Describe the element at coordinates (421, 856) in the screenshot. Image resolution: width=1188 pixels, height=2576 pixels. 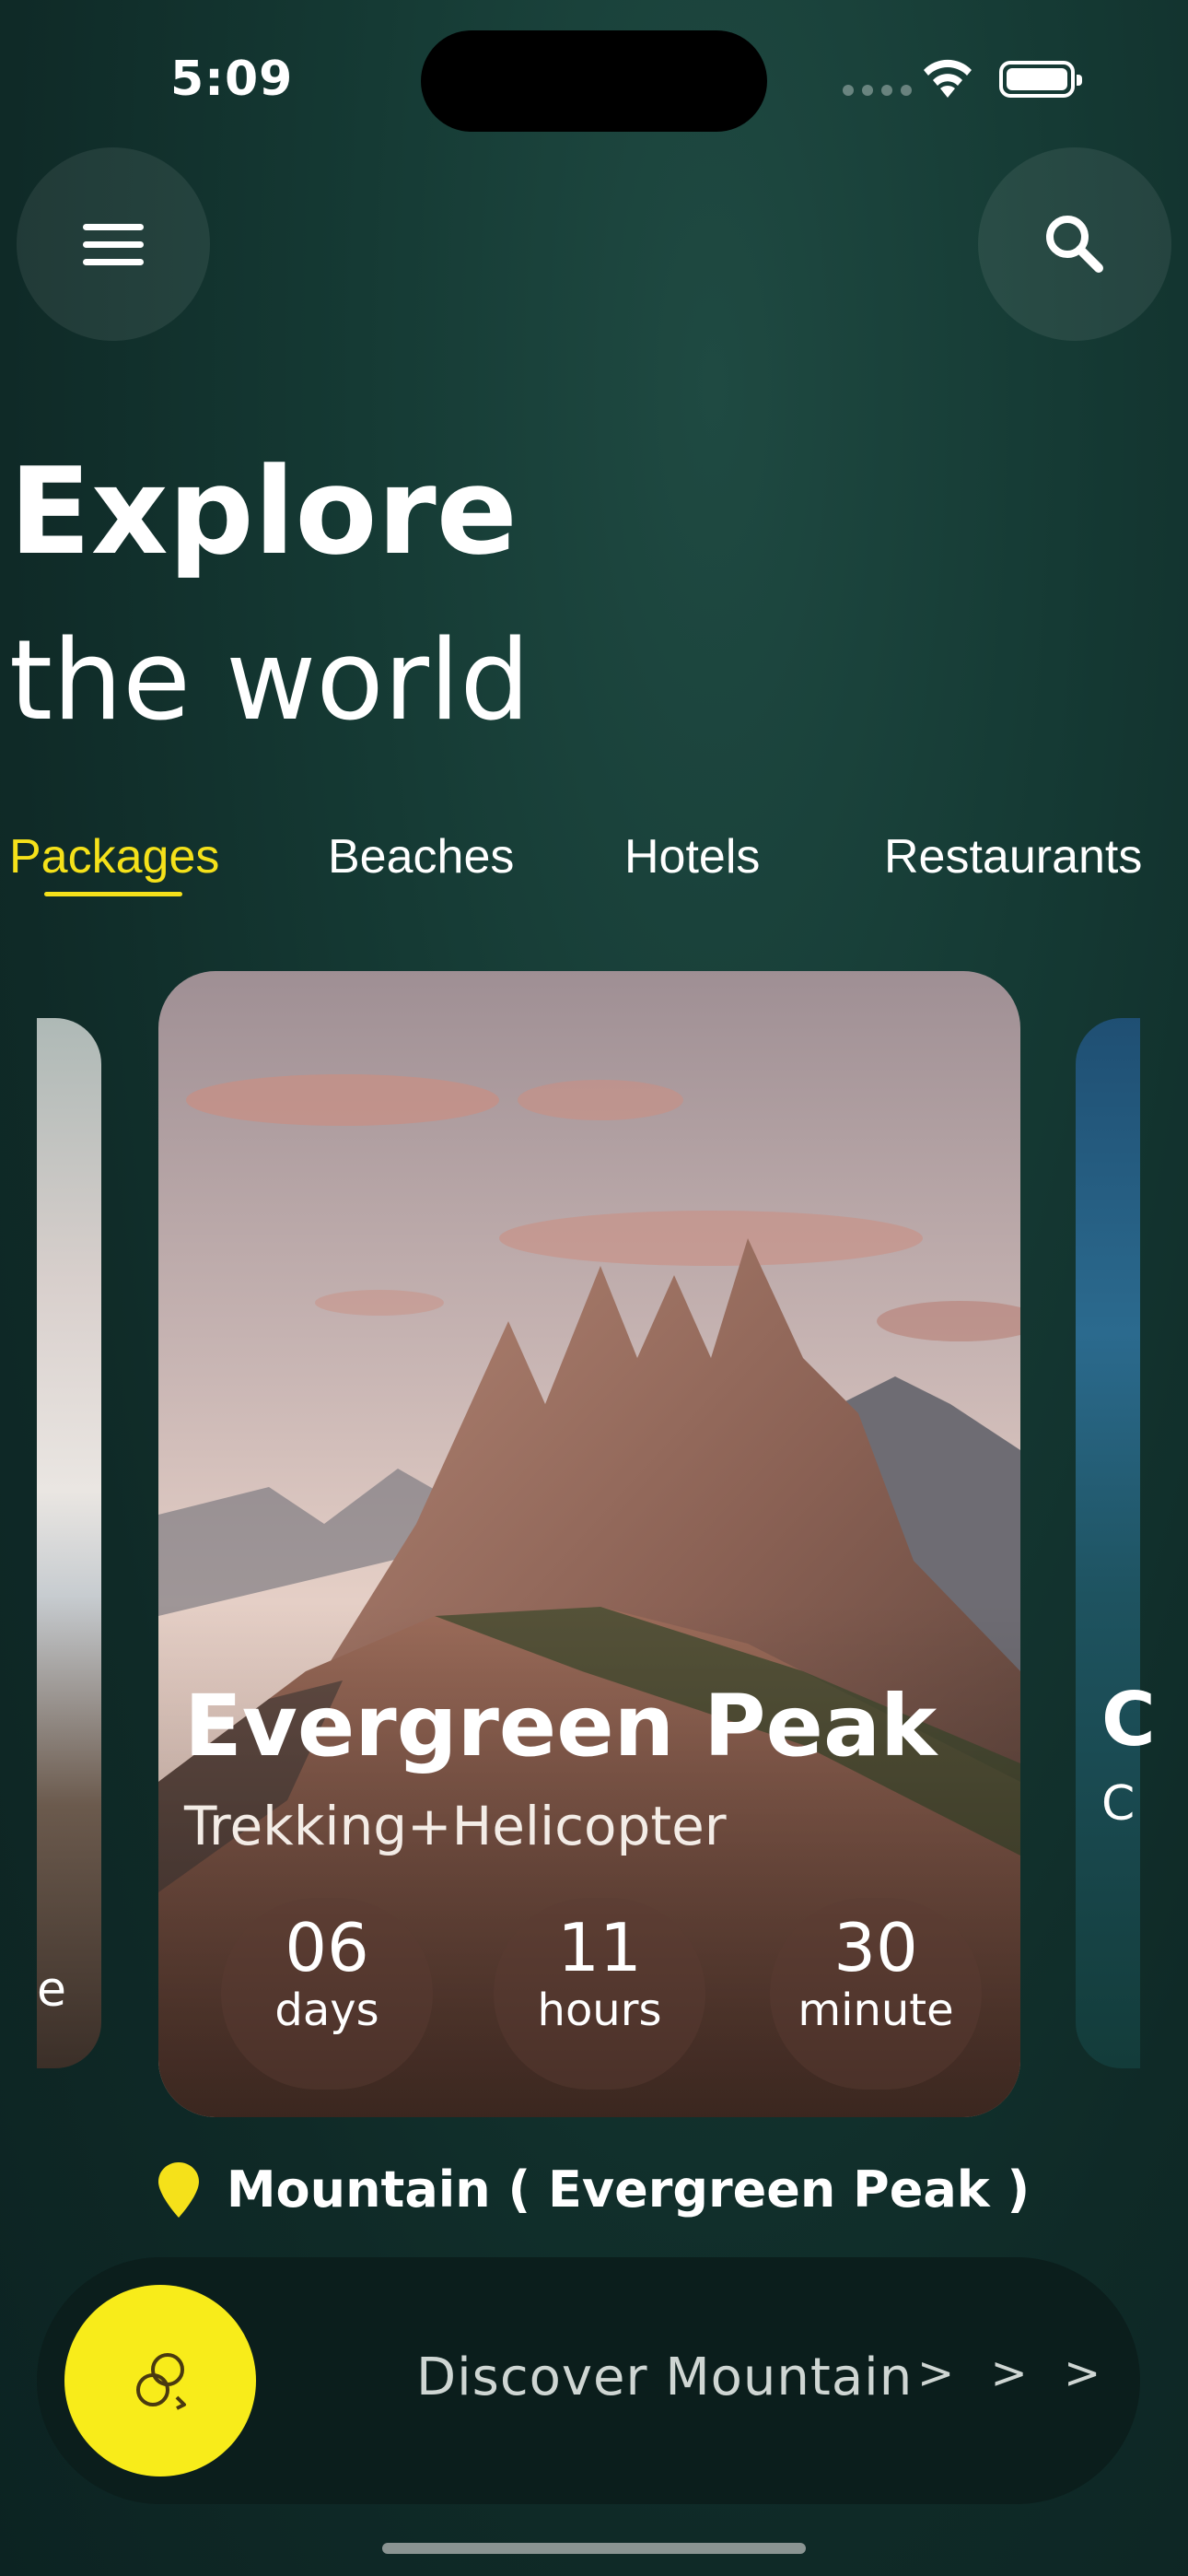
I see `tab-beaches: Beaches` at that location.